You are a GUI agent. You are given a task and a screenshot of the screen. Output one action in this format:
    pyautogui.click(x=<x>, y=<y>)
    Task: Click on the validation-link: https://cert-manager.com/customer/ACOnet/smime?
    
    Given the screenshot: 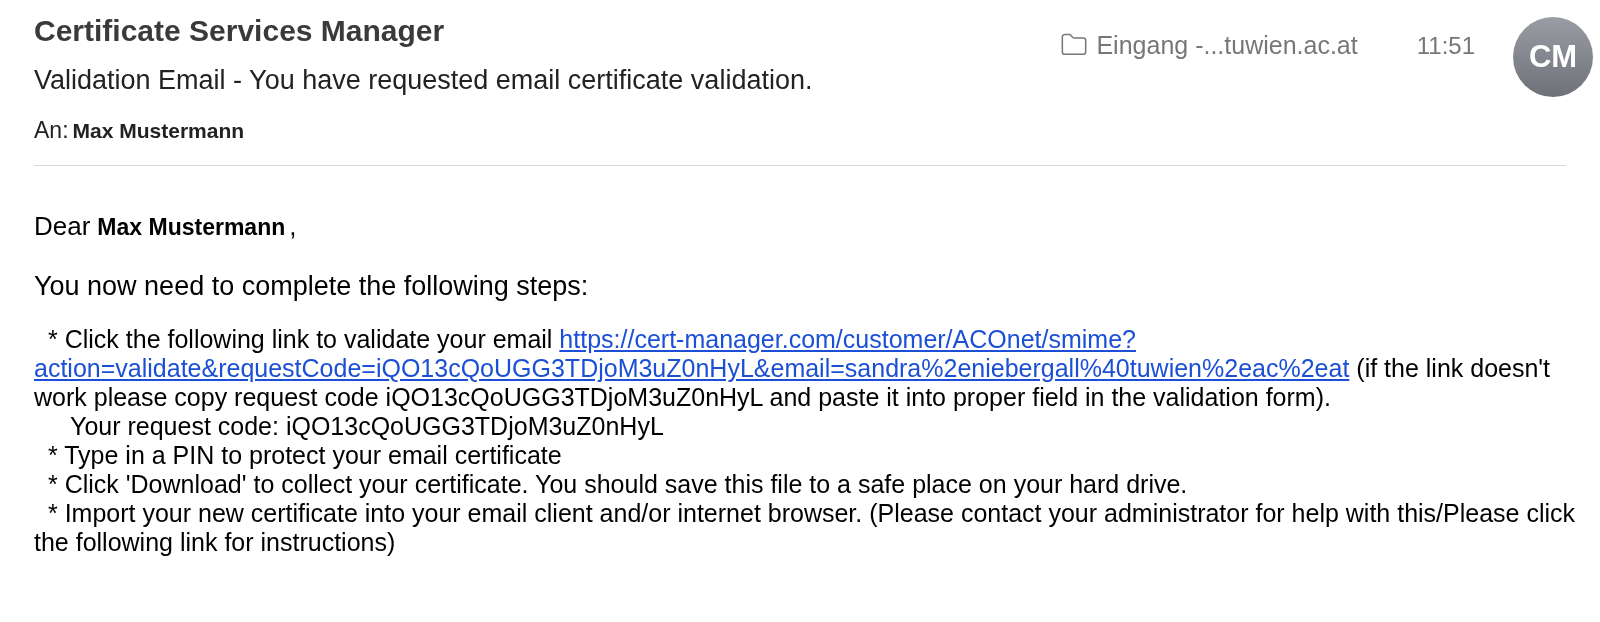 What is the action you would take?
    pyautogui.click(x=847, y=339)
    